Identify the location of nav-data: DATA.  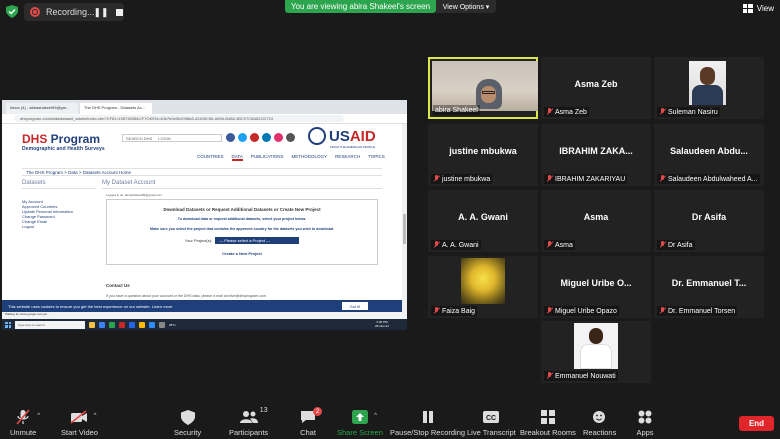
(237, 157).